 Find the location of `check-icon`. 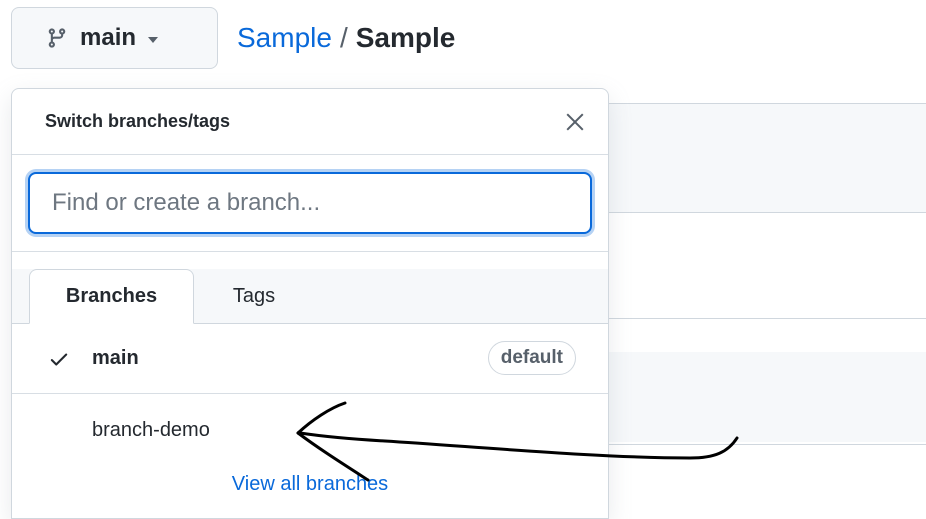

check-icon is located at coordinates (59, 359).